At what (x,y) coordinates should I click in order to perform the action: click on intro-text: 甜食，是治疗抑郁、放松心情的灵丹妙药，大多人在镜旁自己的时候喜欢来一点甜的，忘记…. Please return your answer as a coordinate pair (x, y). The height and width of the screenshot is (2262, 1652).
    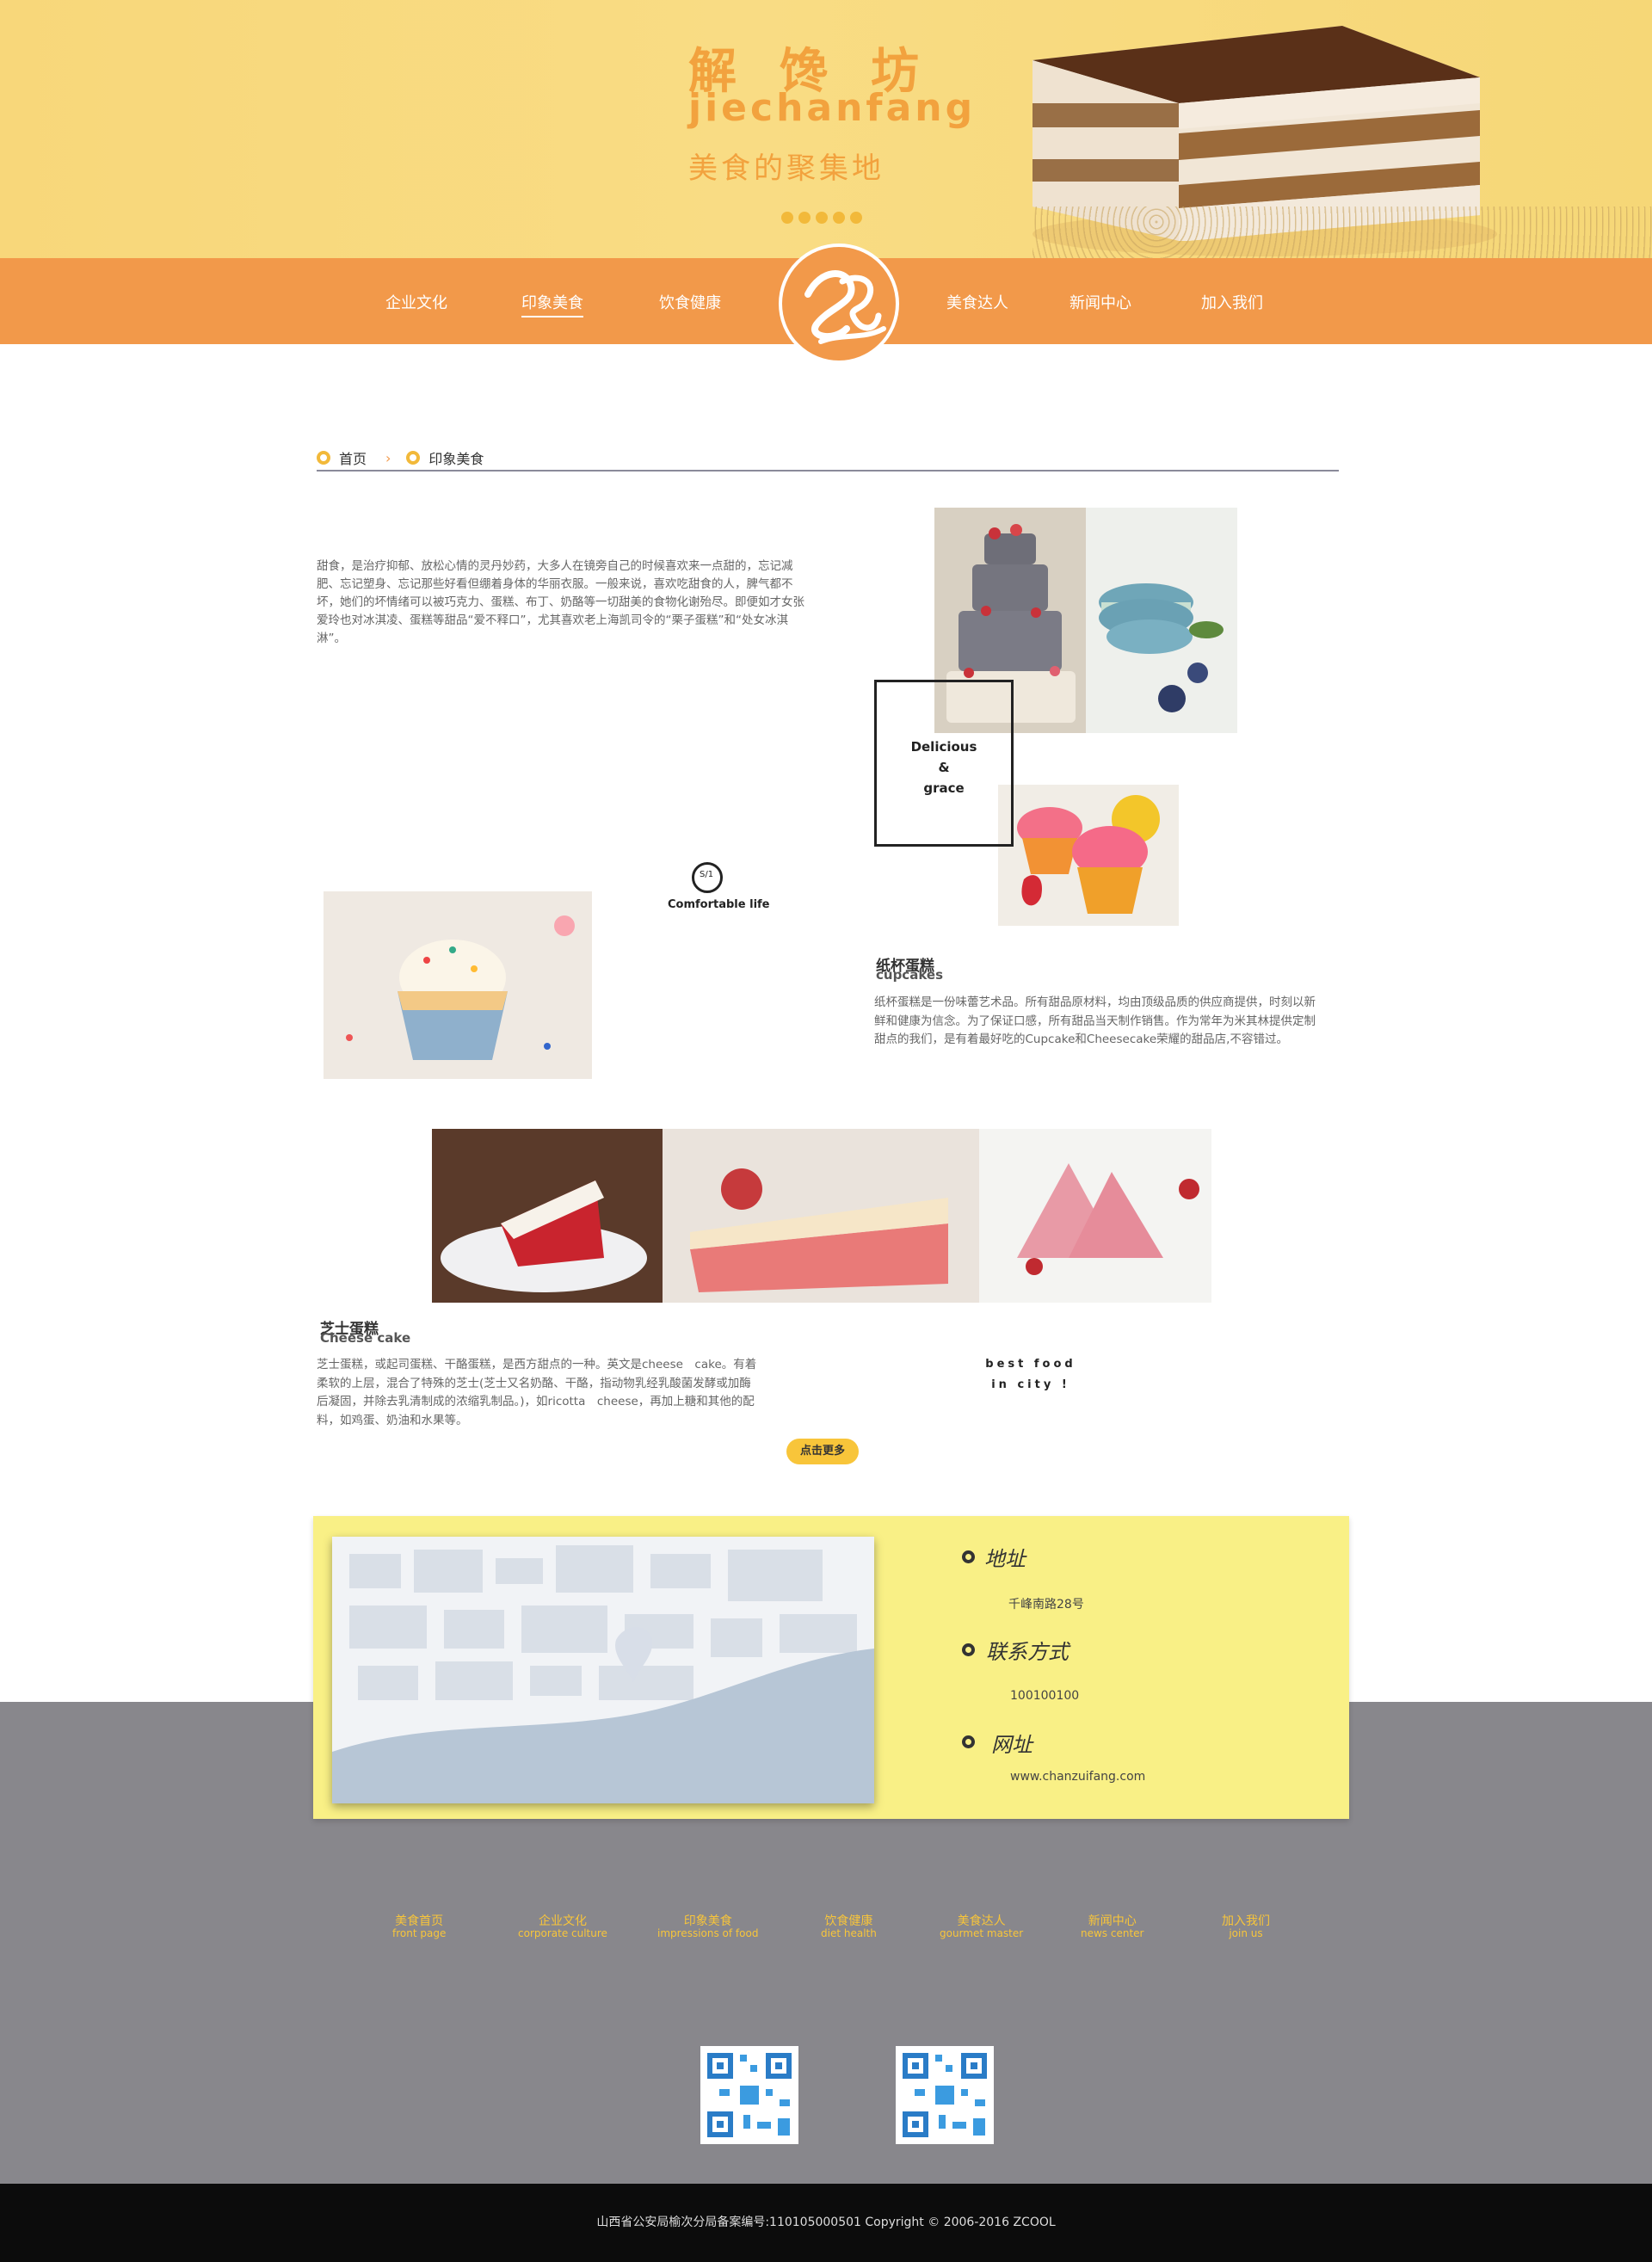
    Looking at the image, I should click on (560, 602).